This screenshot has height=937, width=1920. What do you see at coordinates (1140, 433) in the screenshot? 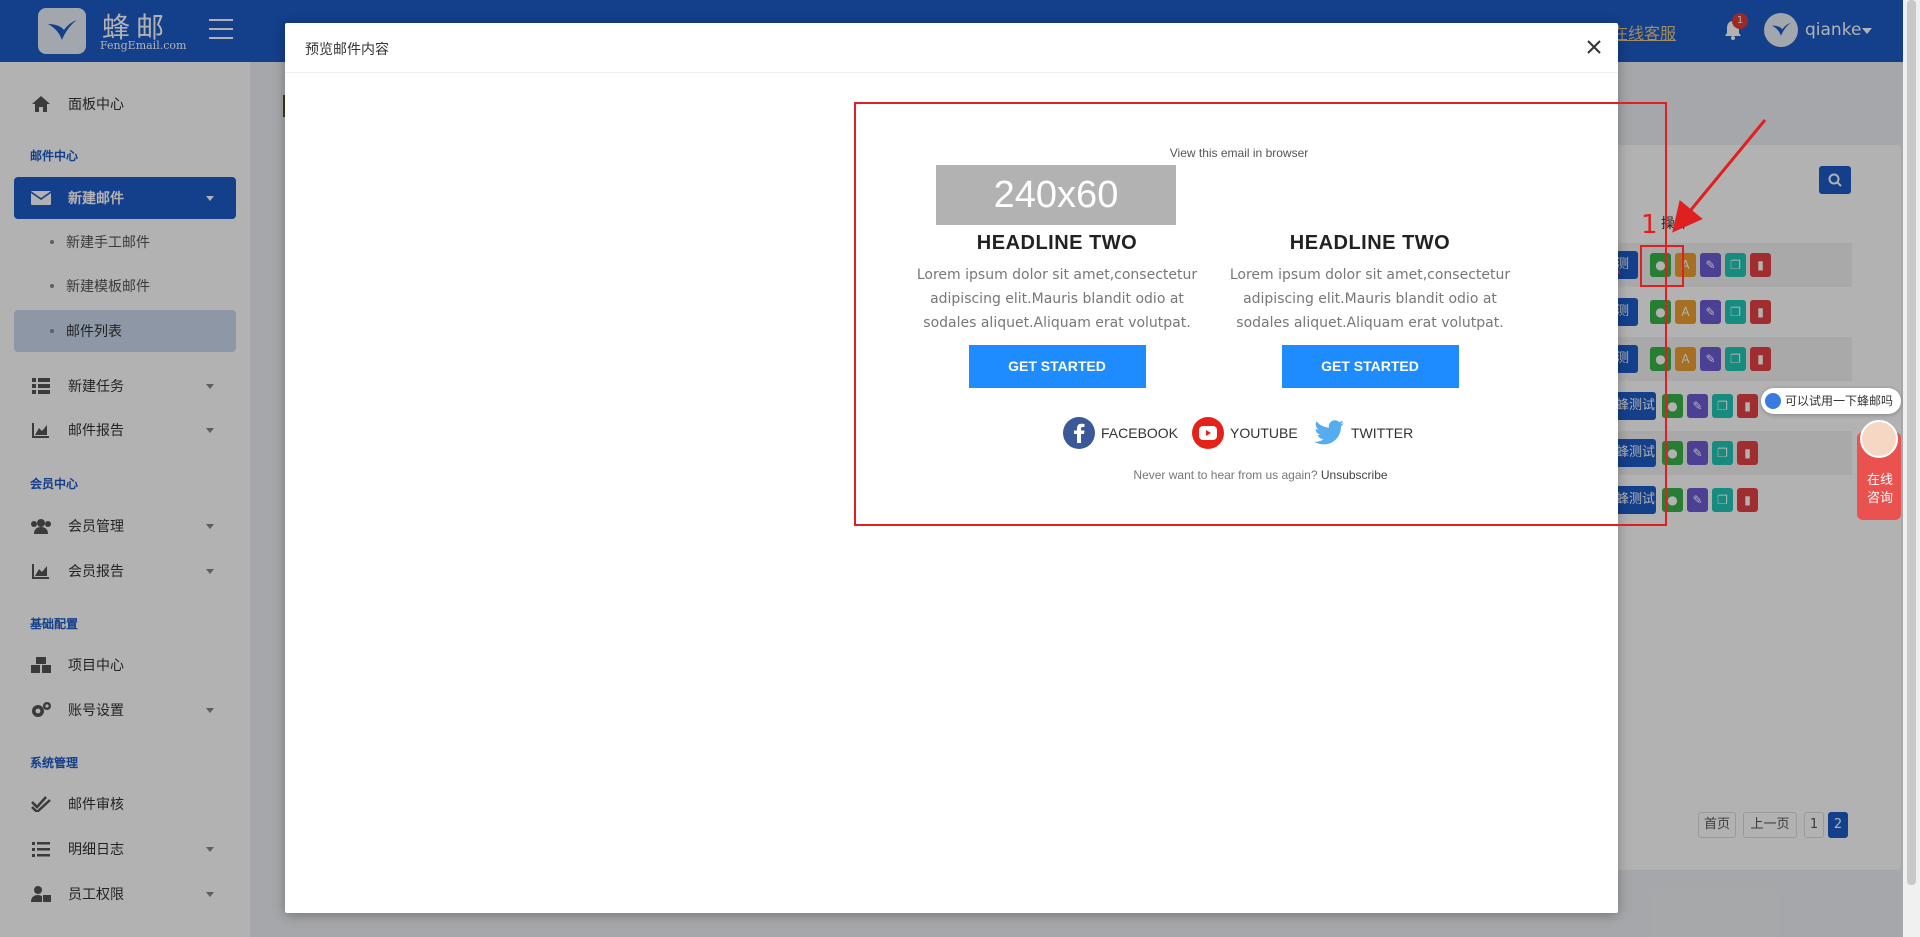
I see `social-label: FACEBOOK` at bounding box center [1140, 433].